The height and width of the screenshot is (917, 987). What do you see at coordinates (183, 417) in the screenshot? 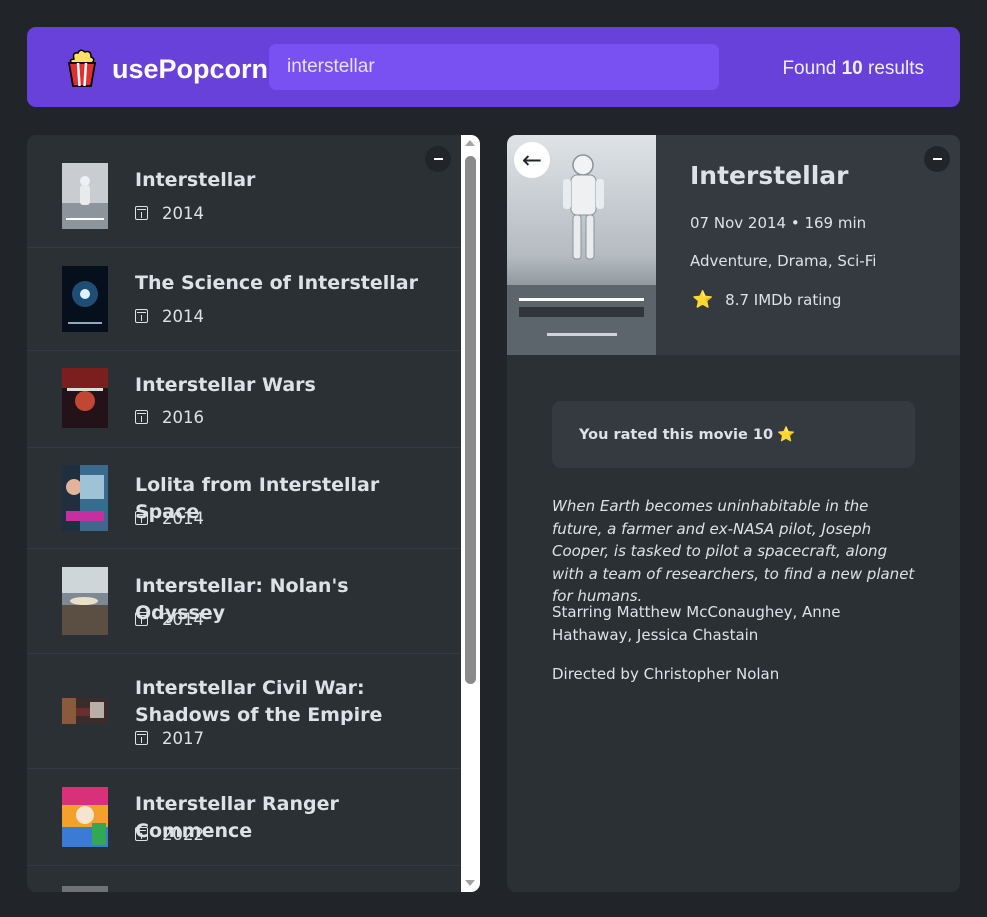
I see `movie-year-text: 2016` at bounding box center [183, 417].